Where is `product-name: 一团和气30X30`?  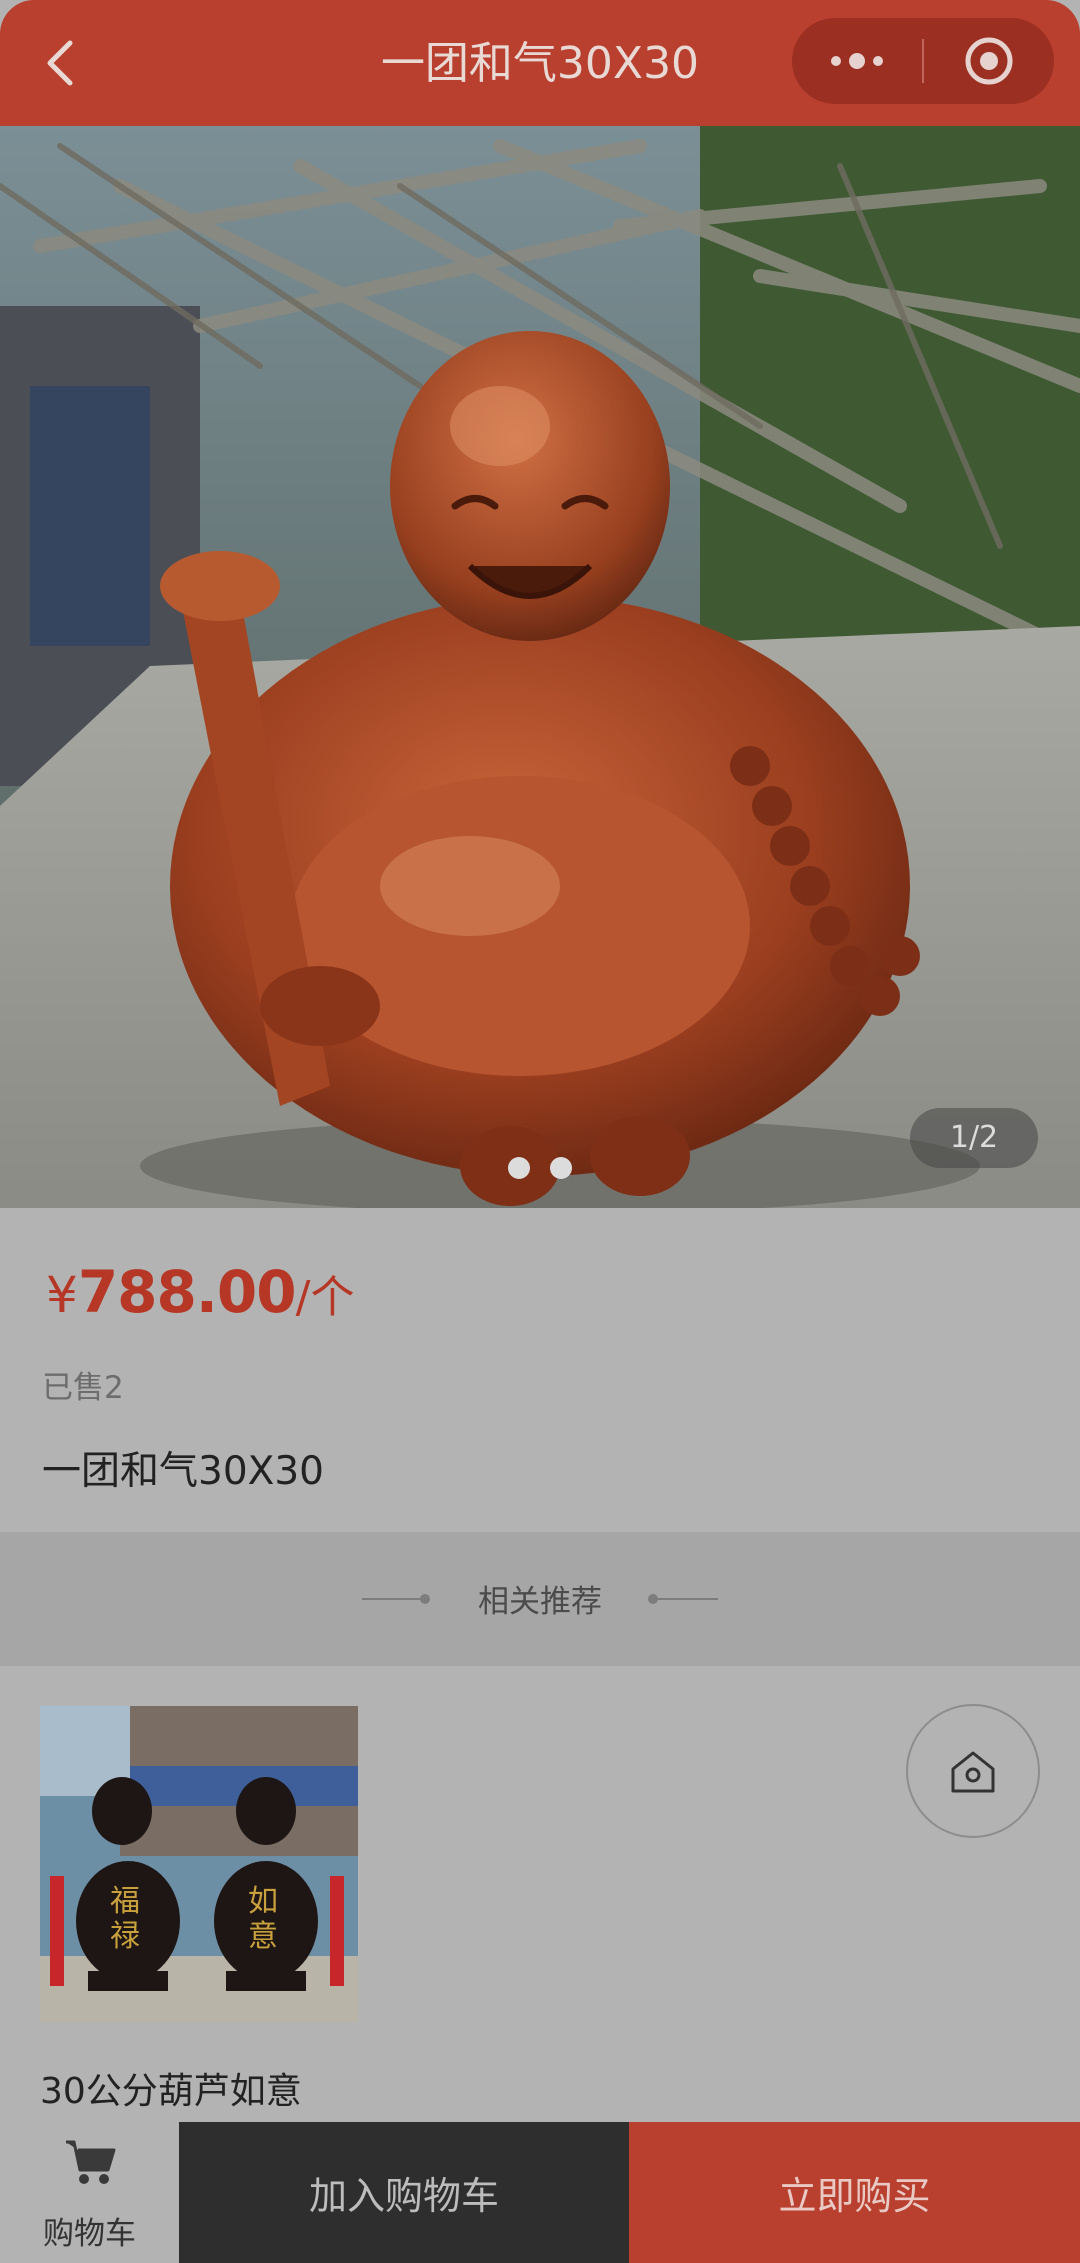
product-name: 一团和气30X30 is located at coordinates (183, 1471).